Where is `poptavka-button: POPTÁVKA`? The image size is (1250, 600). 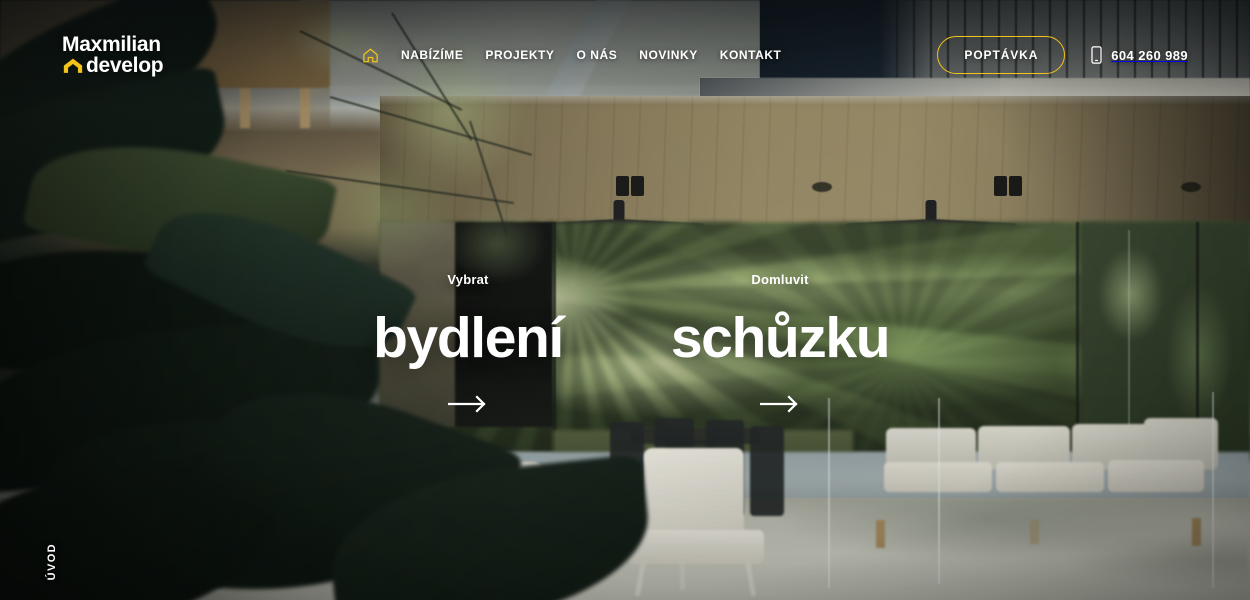 poptavka-button: POPTÁVKA is located at coordinates (1001, 55).